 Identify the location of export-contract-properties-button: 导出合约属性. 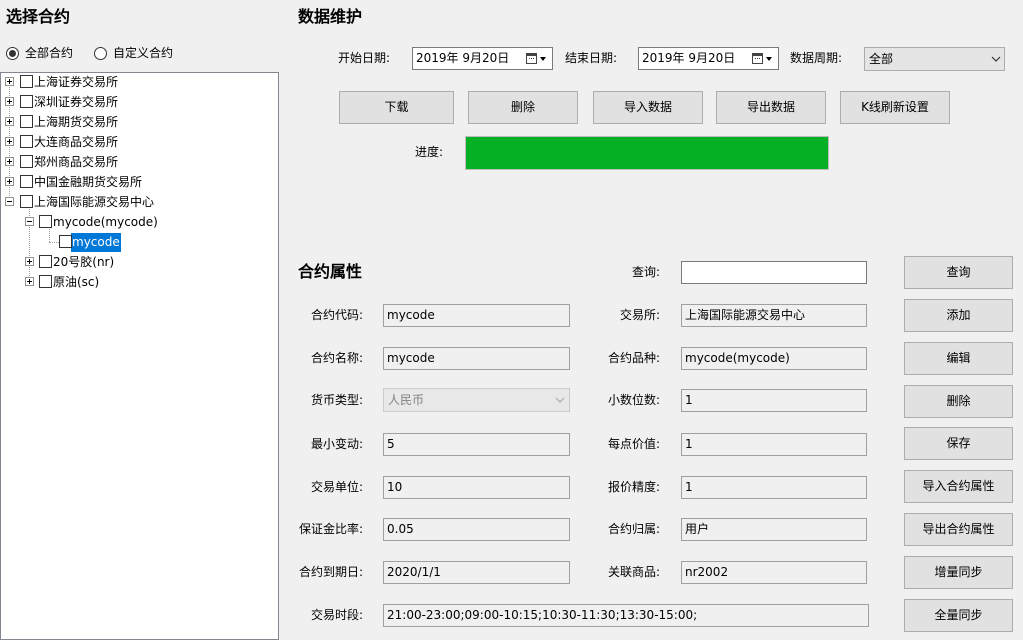
(958, 529).